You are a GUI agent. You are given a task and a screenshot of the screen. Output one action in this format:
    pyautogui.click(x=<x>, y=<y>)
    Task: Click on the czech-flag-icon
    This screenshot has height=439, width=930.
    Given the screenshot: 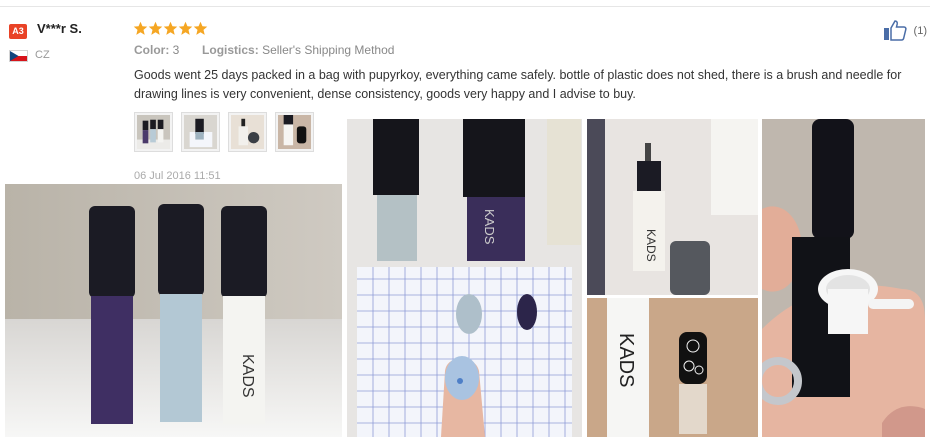 What is the action you would take?
    pyautogui.click(x=18, y=56)
    